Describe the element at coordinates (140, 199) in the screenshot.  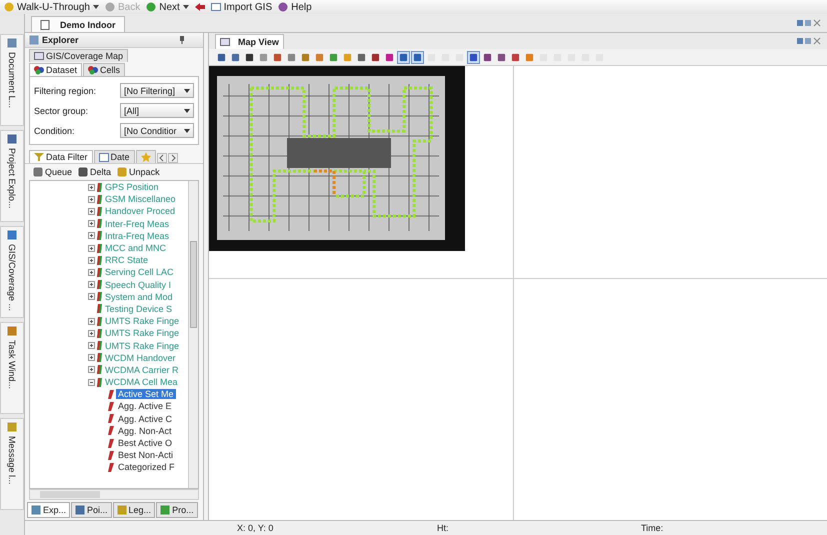
I see `tree-item: GSM Miscellaneo` at that location.